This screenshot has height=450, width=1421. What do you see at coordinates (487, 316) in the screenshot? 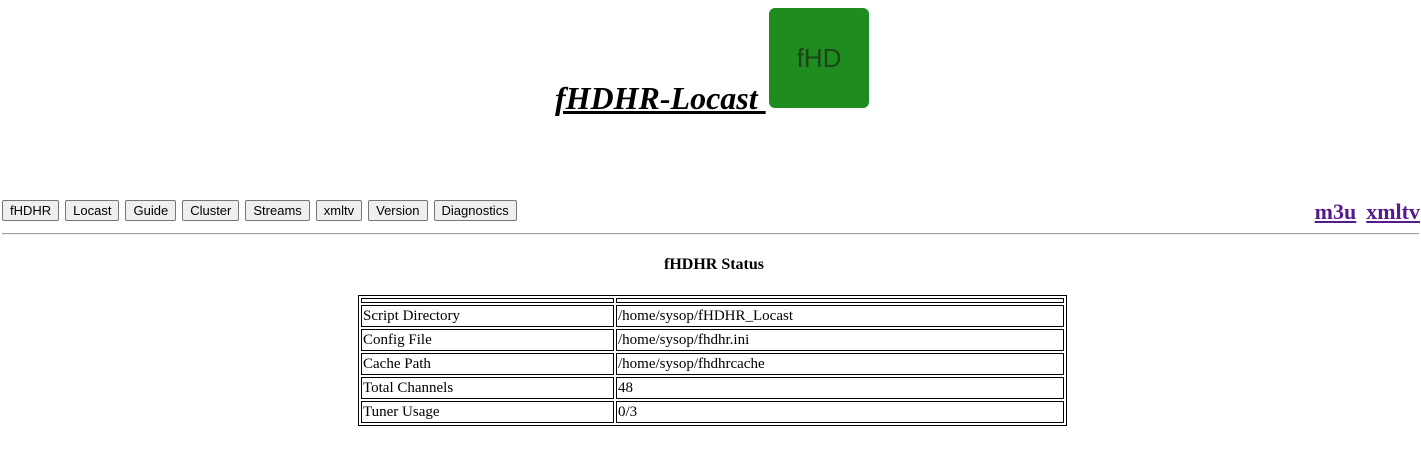
I see `row-label: Script Directory` at bounding box center [487, 316].